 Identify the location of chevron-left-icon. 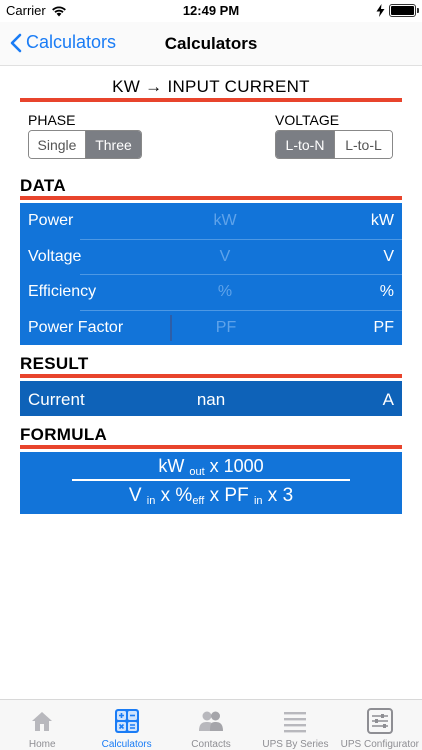
(16, 42).